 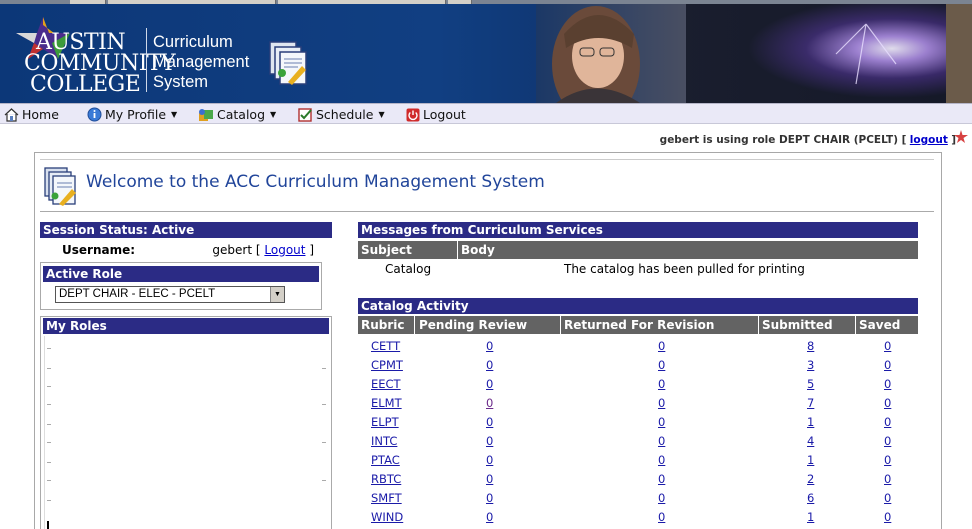 What do you see at coordinates (201, 62) in the screenshot?
I see `cms-title: Curriculum Management System` at bounding box center [201, 62].